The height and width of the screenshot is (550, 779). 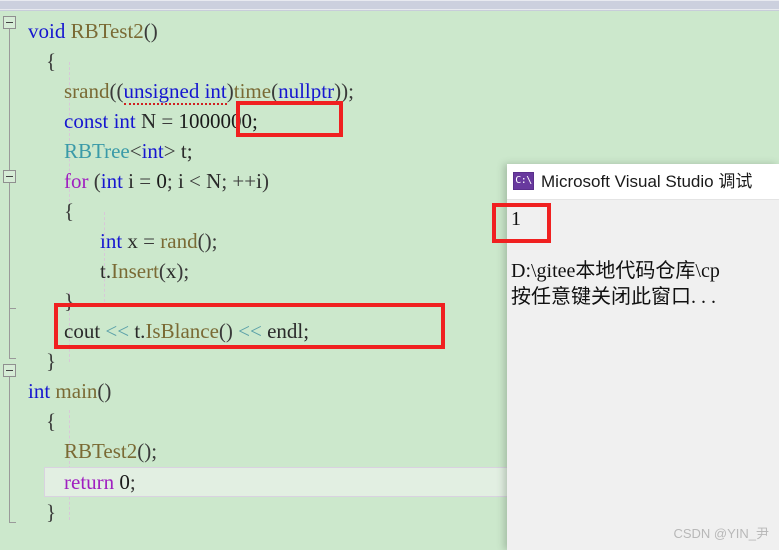 I want to click on code-line-close-brace-3: }, so click(x=51, y=512).